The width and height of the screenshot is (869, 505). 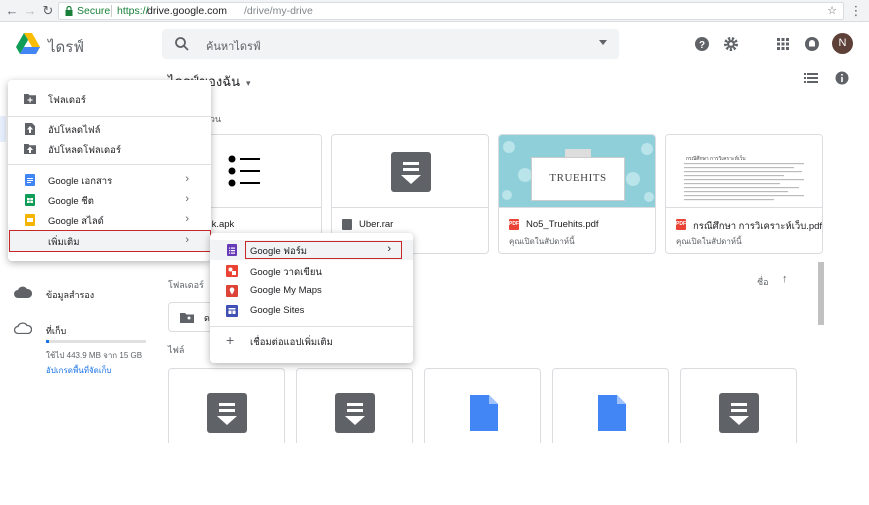 What do you see at coordinates (186, 285) in the screenshot?
I see `folders-section-label: โฟลเดอร์` at bounding box center [186, 285].